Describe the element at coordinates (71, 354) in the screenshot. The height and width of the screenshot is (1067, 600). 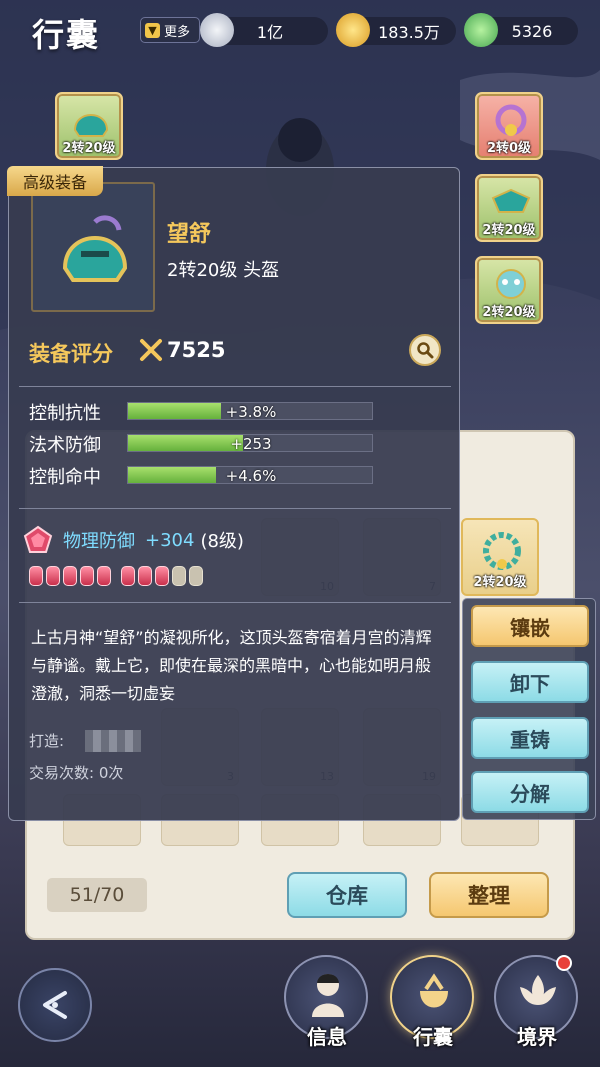
I see `score-label: 装备评分` at that location.